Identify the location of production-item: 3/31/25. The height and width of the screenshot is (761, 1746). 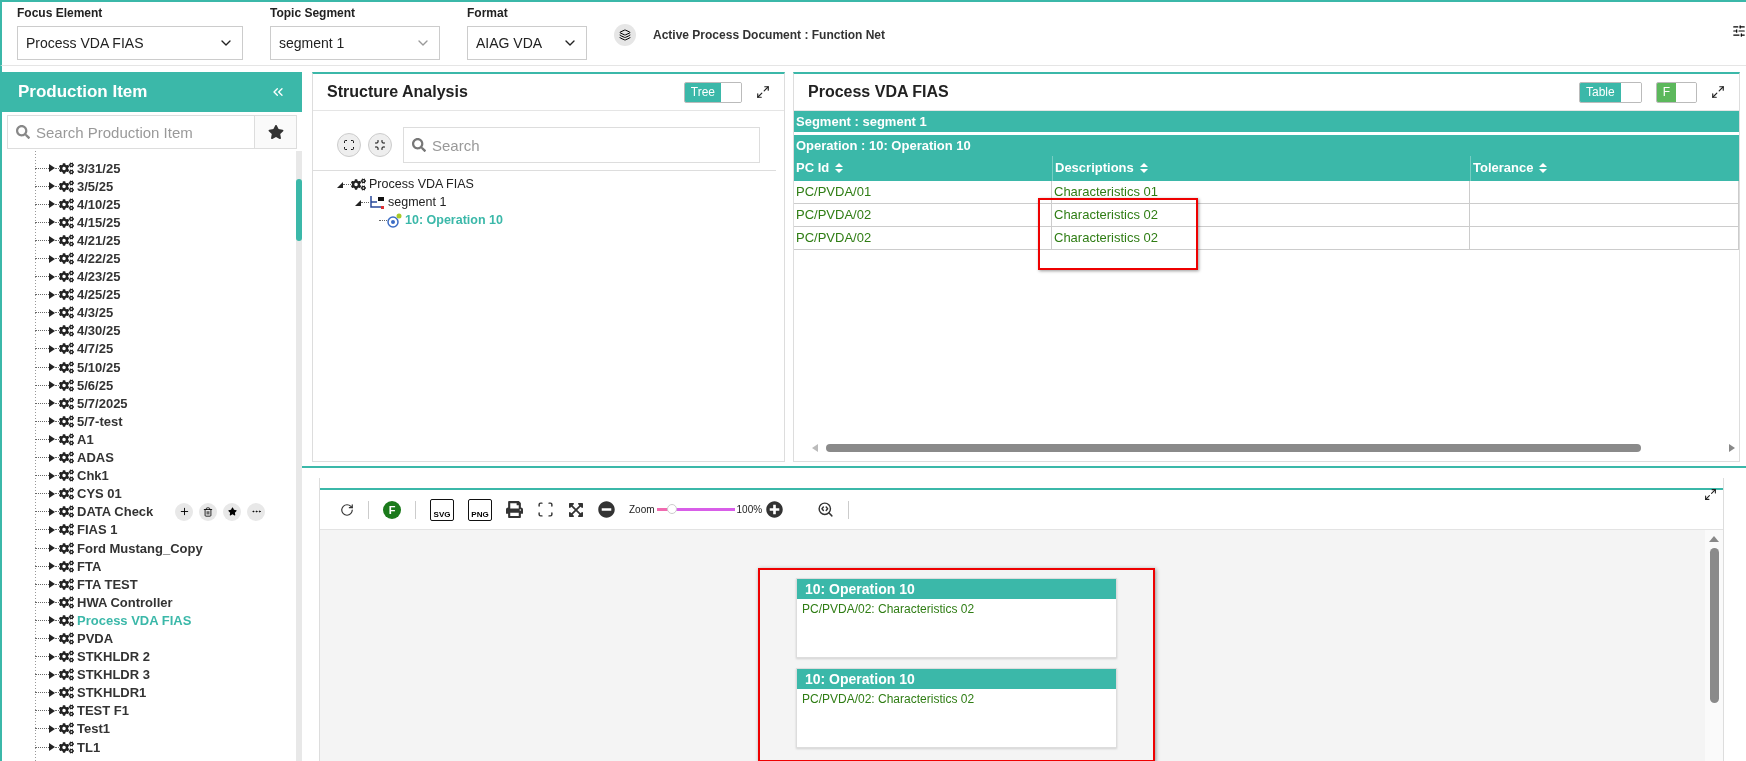
(99, 168).